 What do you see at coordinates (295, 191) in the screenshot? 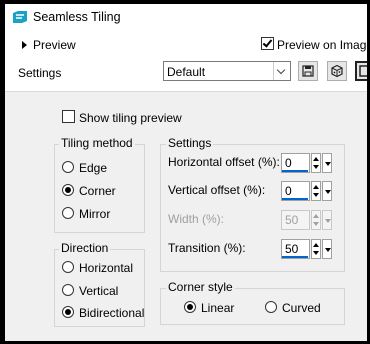
I see `vertical-offset-input: 0` at bounding box center [295, 191].